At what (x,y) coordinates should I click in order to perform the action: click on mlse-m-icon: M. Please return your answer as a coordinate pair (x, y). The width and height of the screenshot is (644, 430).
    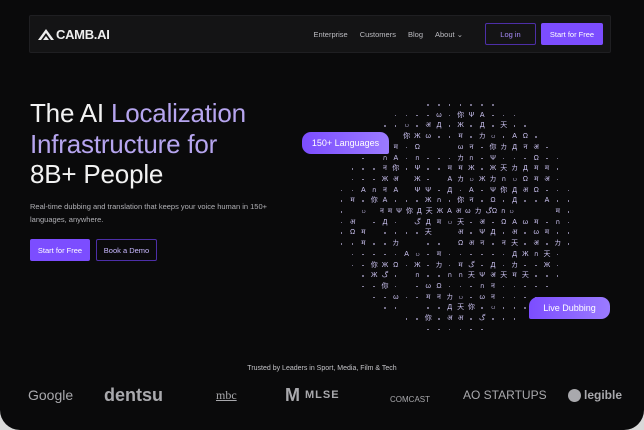
    Looking at the image, I should click on (293, 394).